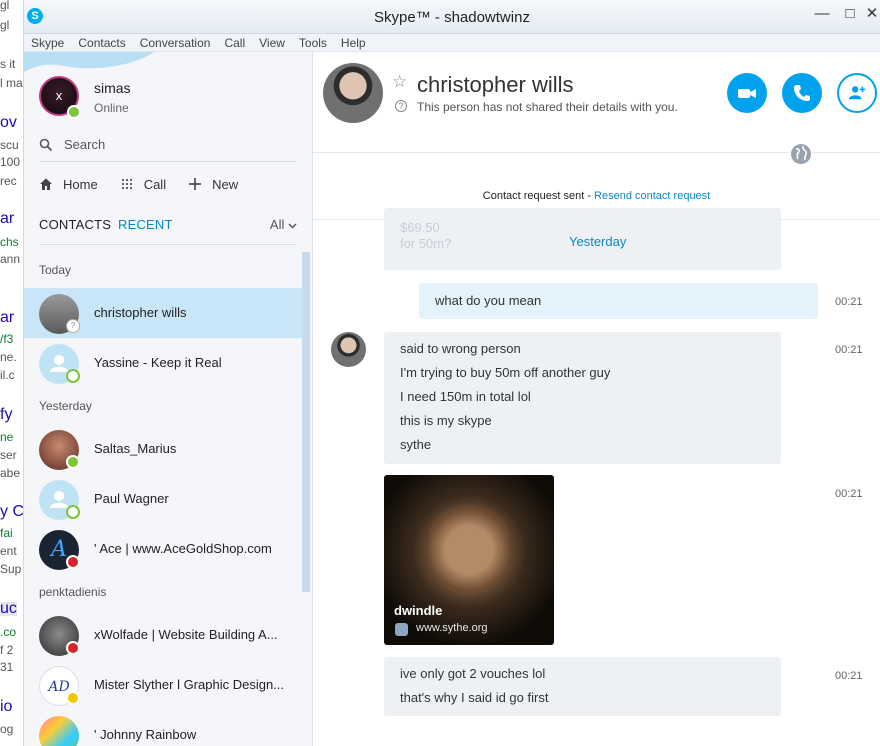 This screenshot has width=880, height=746. Describe the element at coordinates (84, 144) in the screenshot. I see `search-input: Search` at that location.